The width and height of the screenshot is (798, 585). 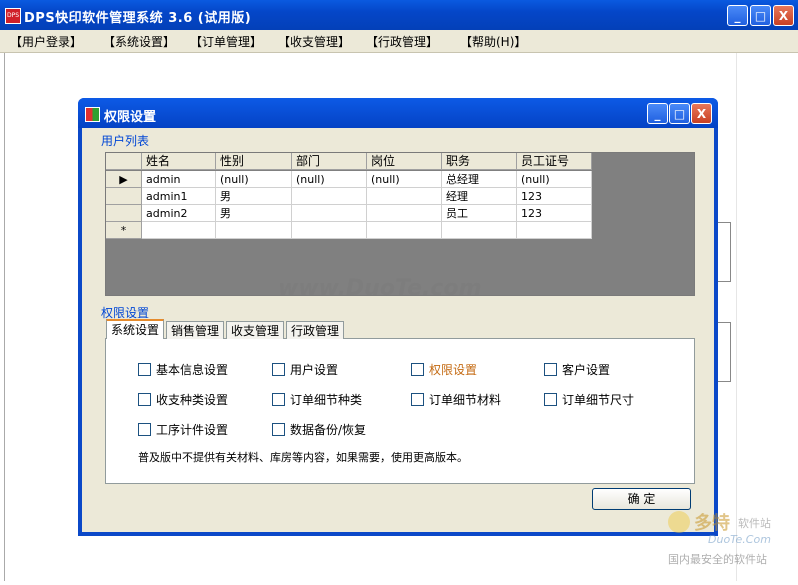 I want to click on grid-cell: 经理, so click(x=479, y=196).